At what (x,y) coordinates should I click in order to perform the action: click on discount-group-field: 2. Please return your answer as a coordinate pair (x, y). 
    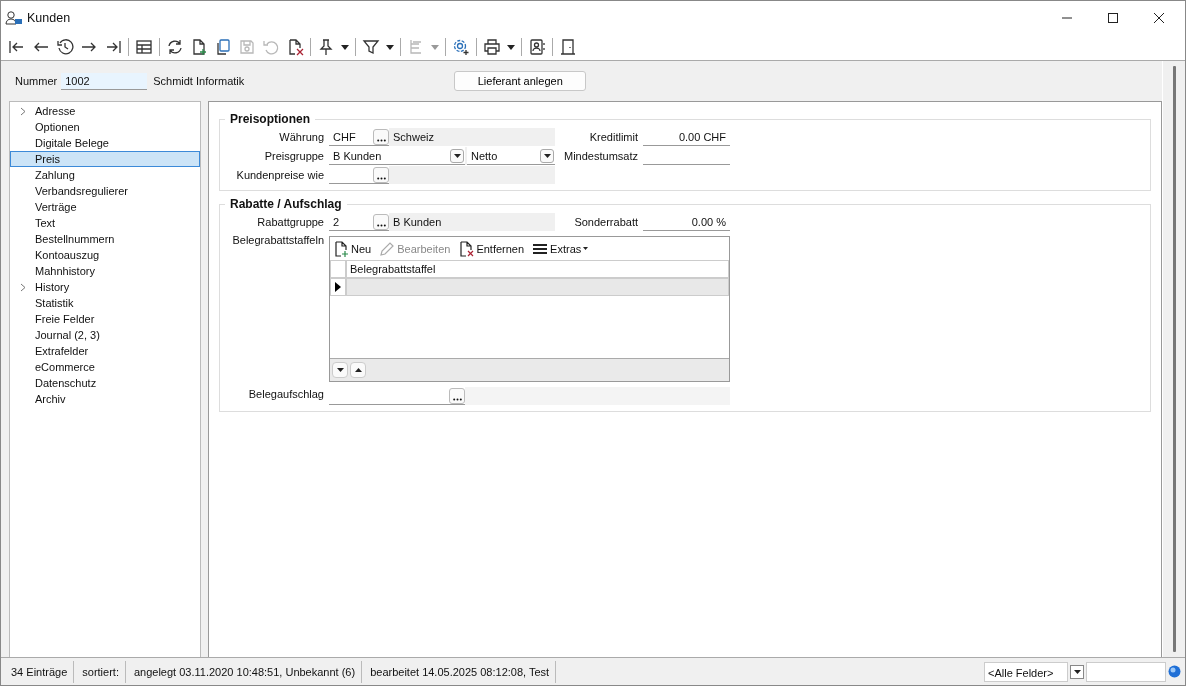
    Looking at the image, I should click on (359, 222).